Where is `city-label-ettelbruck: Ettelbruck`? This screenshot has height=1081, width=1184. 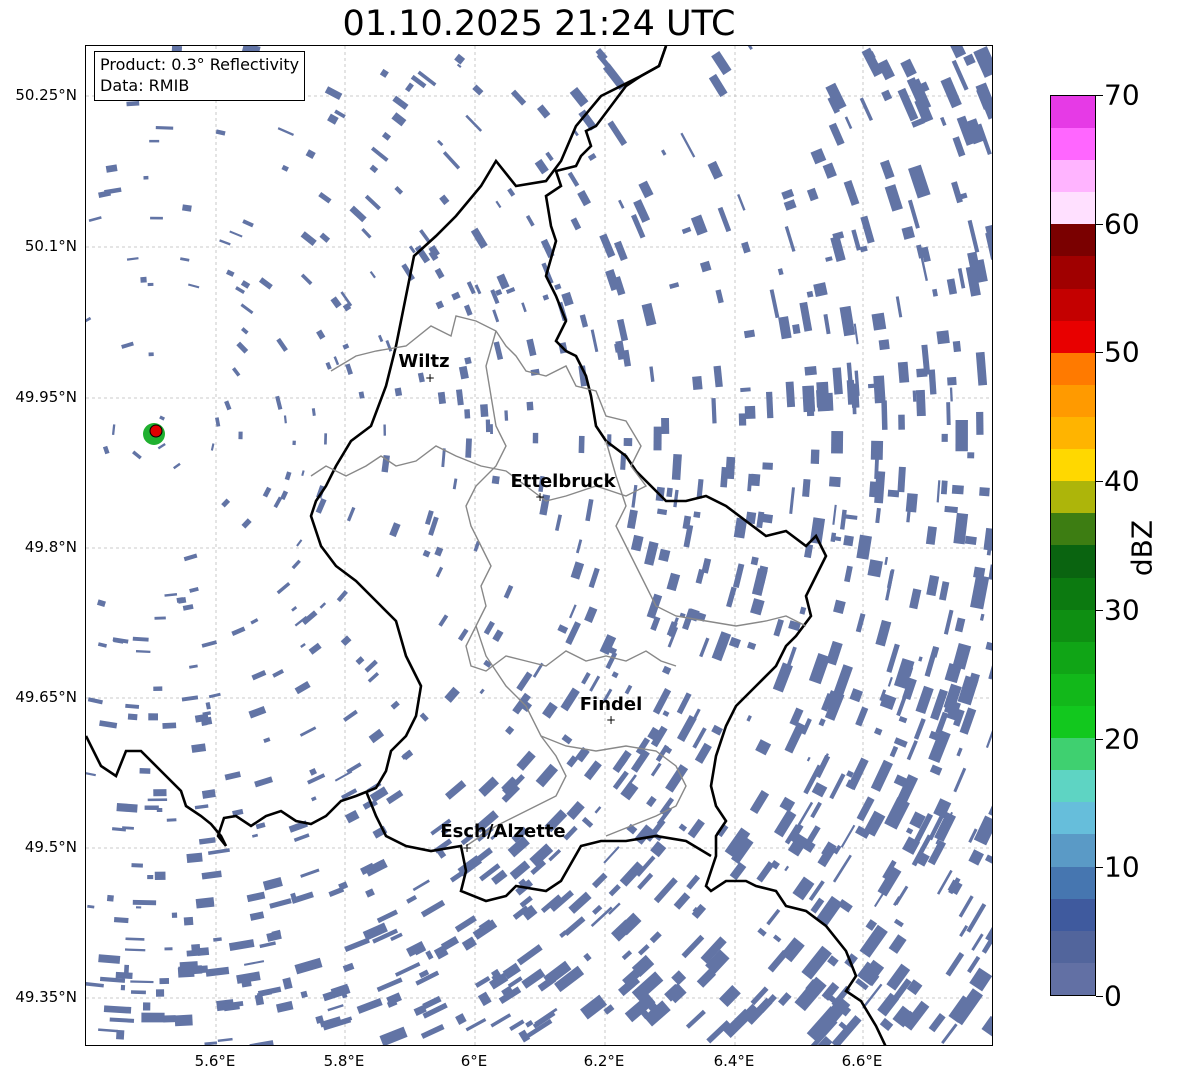 city-label-ettelbruck: Ettelbruck is located at coordinates (563, 481).